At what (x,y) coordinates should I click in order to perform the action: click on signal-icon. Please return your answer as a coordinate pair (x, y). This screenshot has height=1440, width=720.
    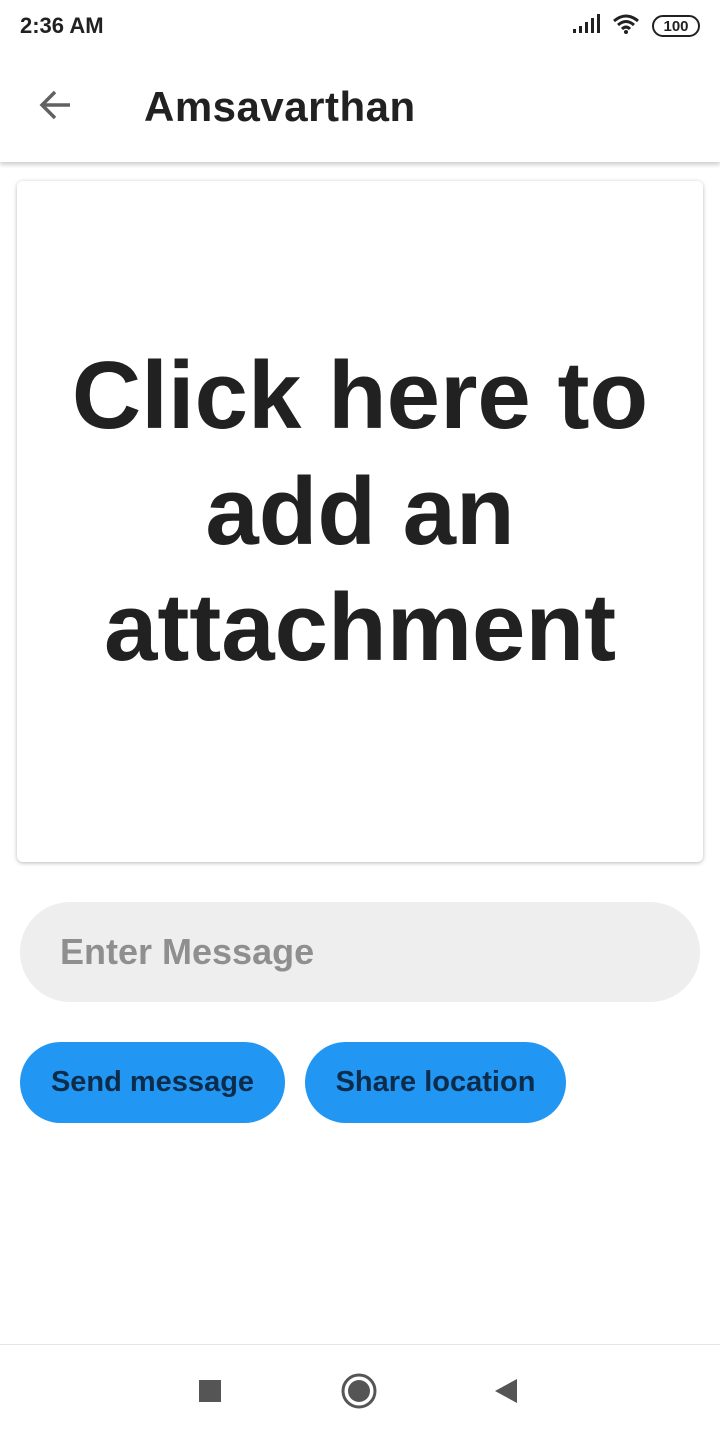
    Looking at the image, I should click on (586, 26).